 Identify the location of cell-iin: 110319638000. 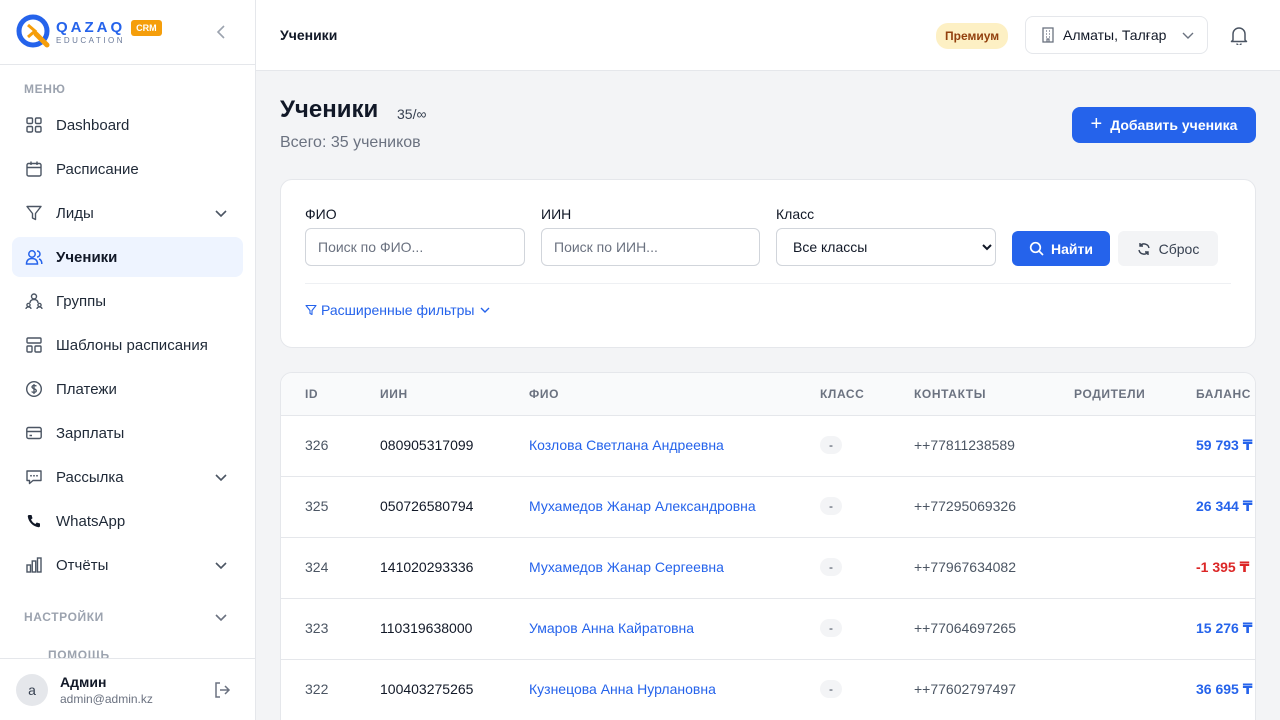
(426, 628).